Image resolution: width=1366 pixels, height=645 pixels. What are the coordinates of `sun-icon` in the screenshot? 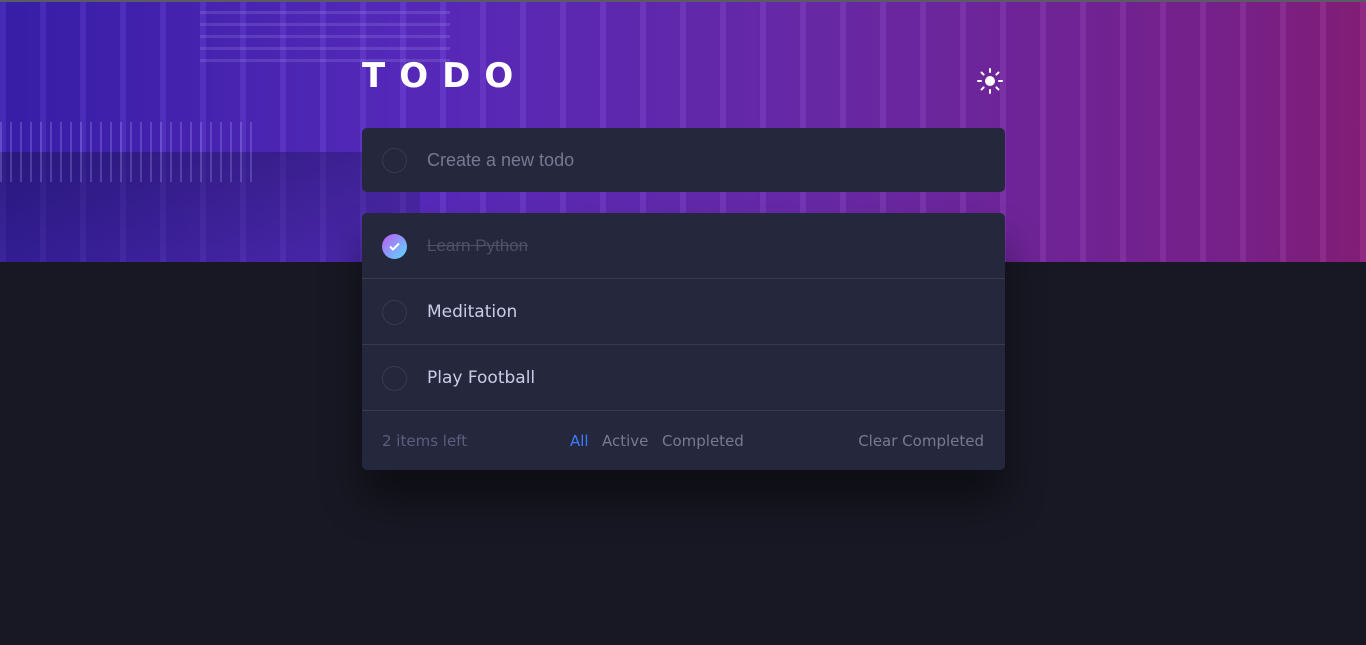 It's located at (990, 81).